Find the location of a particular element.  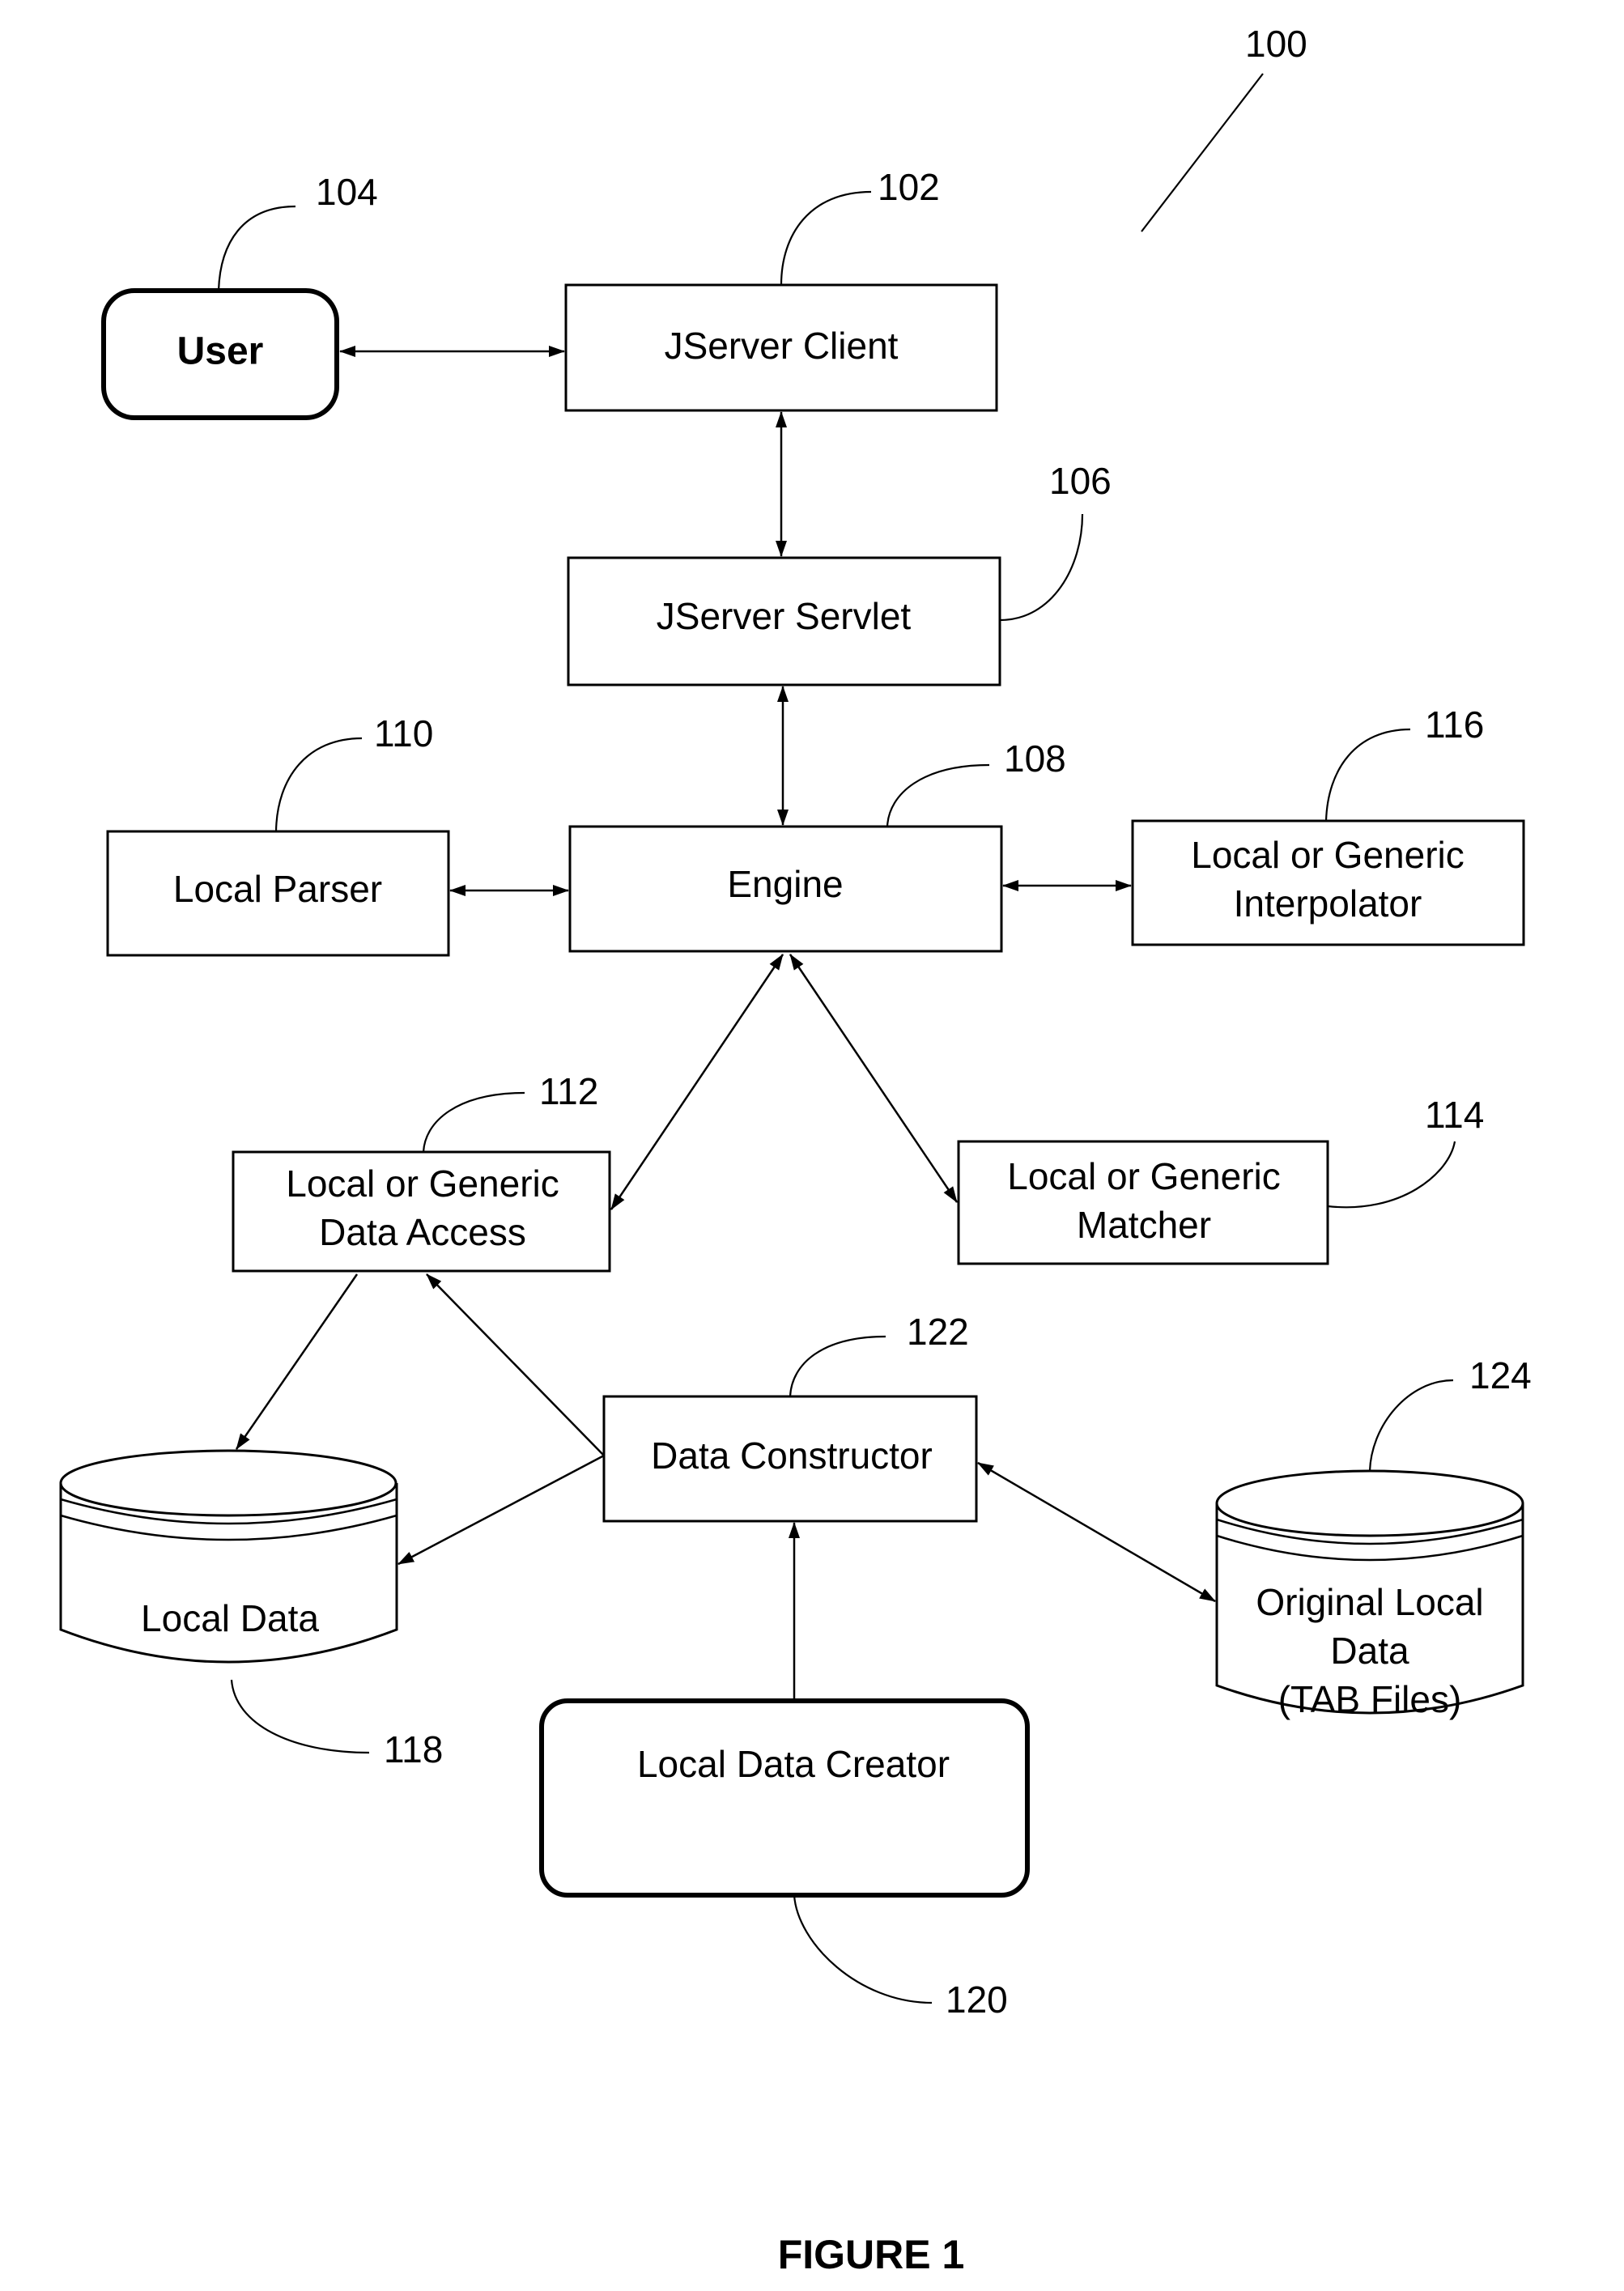

data-constructor-ref-leader is located at coordinates (837, 1366).